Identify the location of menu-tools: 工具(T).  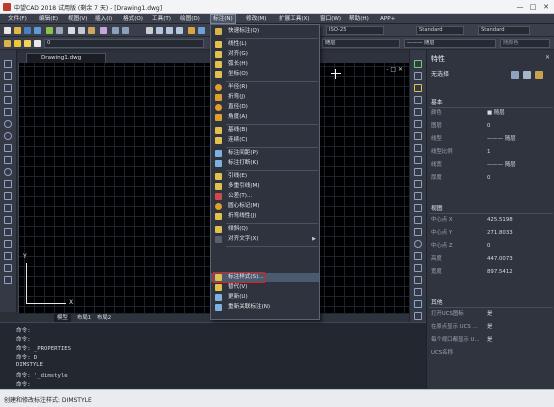
(161, 19).